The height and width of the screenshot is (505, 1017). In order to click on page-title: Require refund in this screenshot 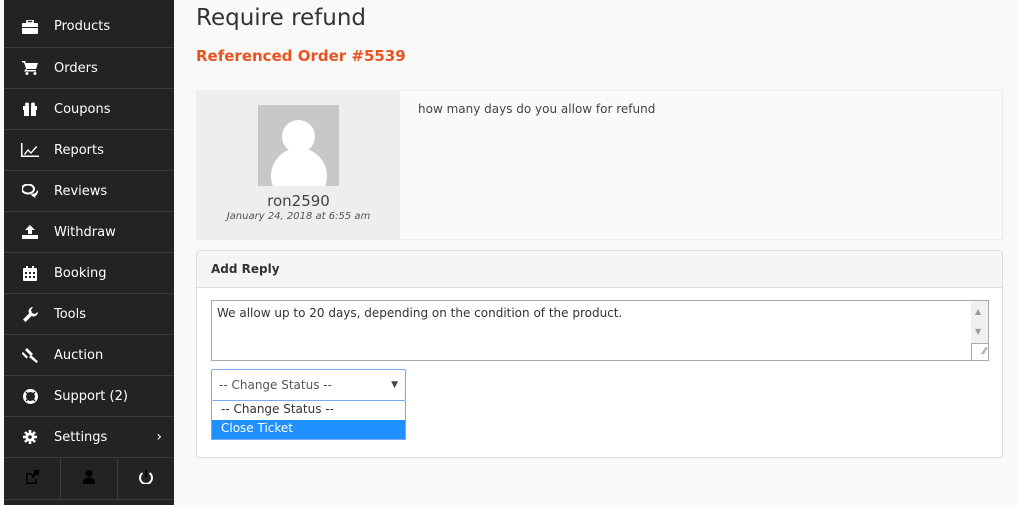, I will do `click(281, 18)`.